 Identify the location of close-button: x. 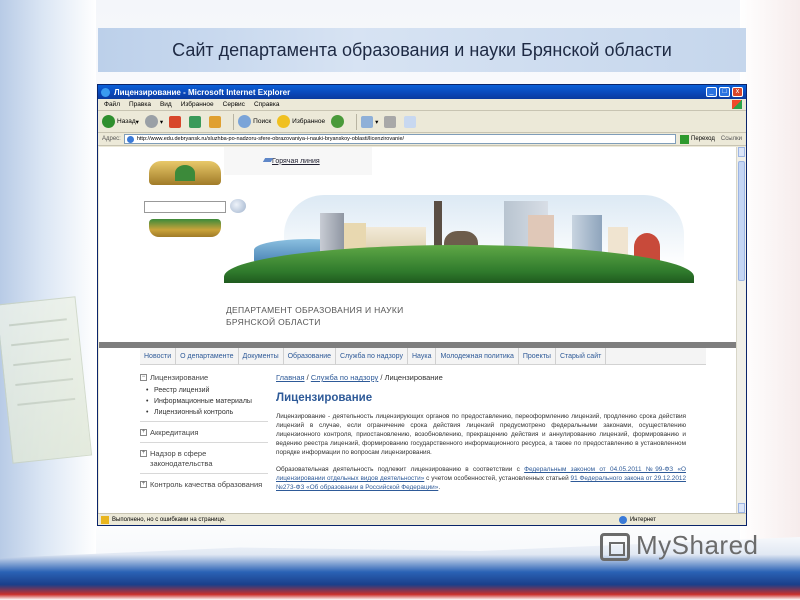
(737, 92).